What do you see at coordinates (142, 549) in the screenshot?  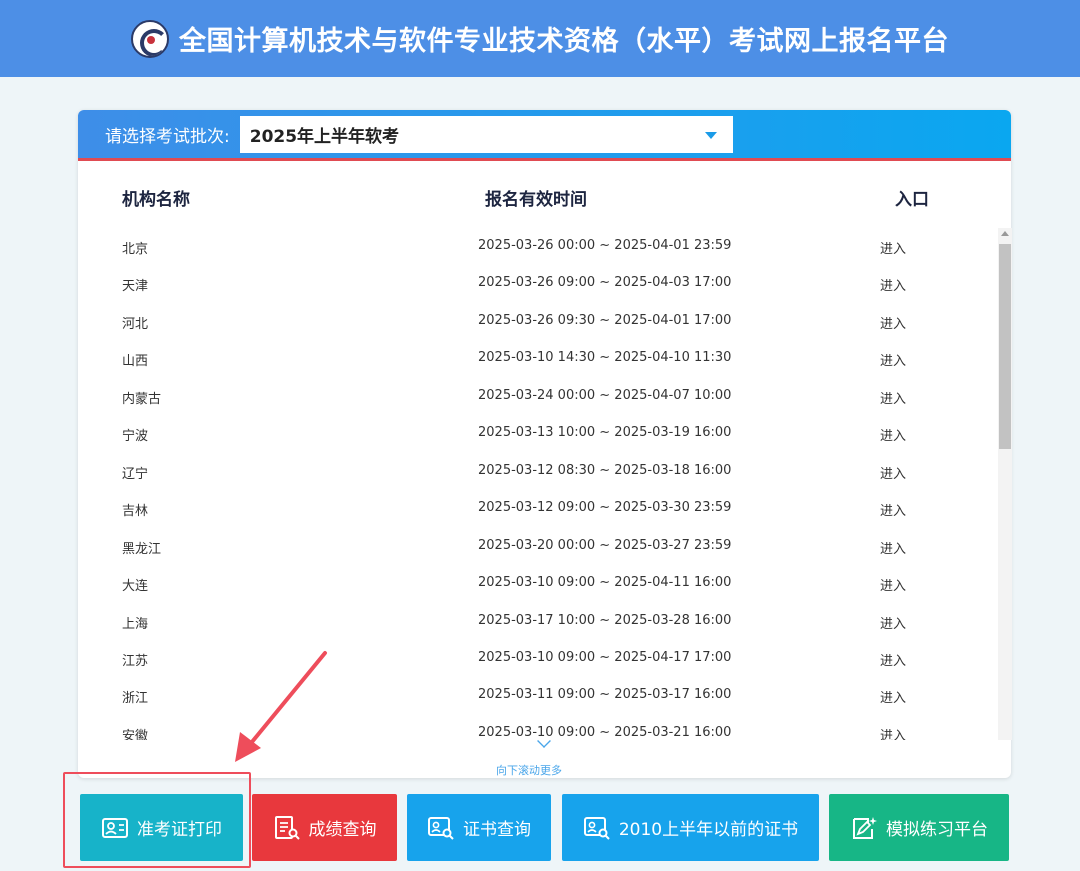 I see `org-name: 黑龙江` at bounding box center [142, 549].